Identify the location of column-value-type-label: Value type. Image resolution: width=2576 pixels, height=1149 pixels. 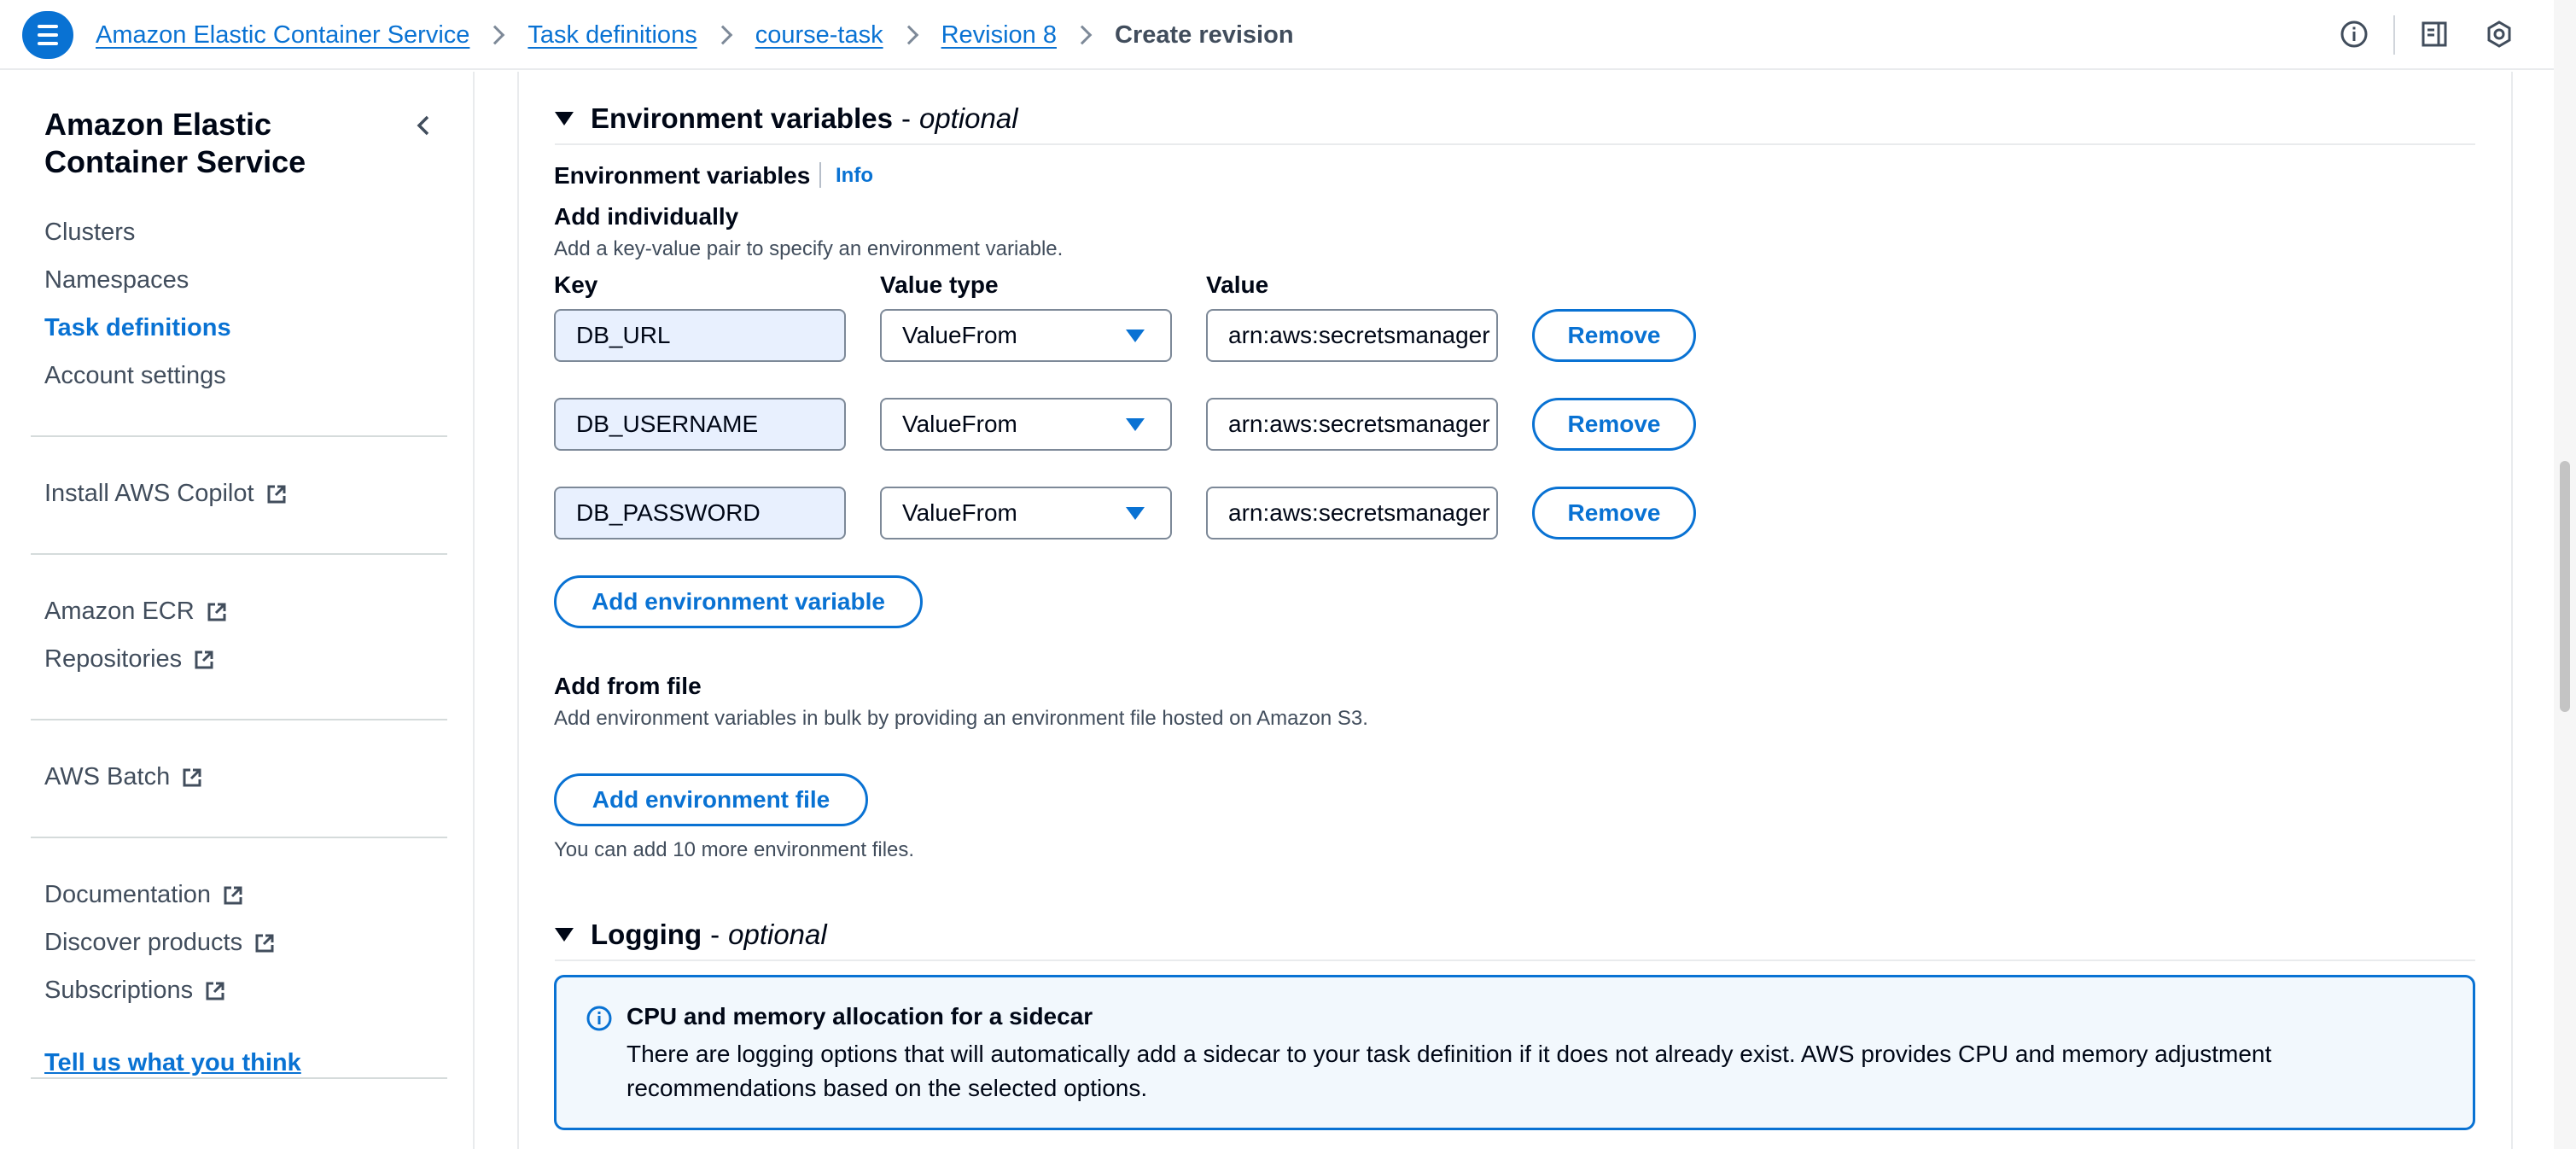
(939, 284).